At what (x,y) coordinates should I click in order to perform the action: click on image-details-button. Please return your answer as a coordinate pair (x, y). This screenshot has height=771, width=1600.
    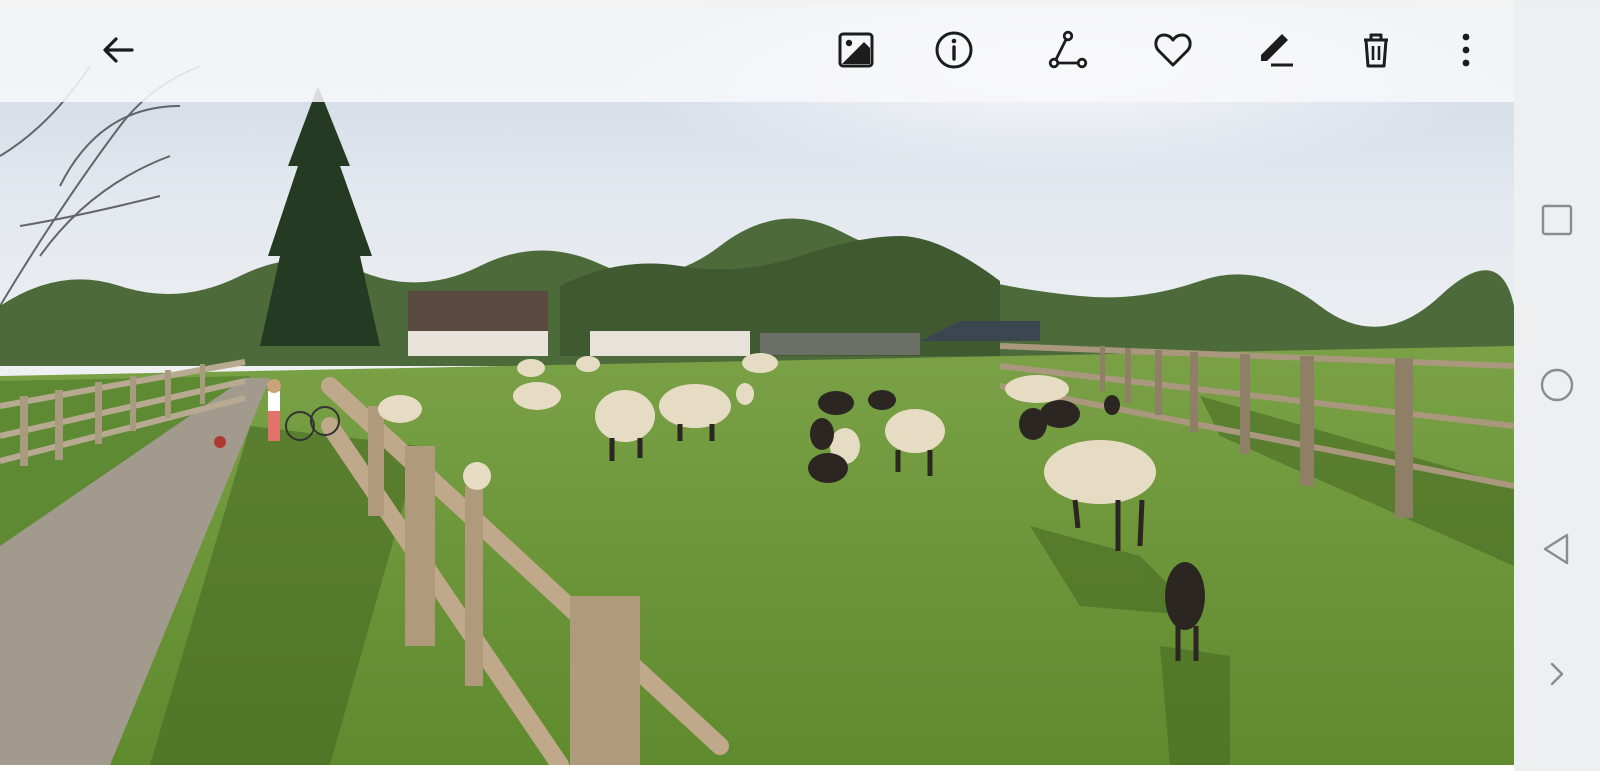
    Looking at the image, I should click on (856, 50).